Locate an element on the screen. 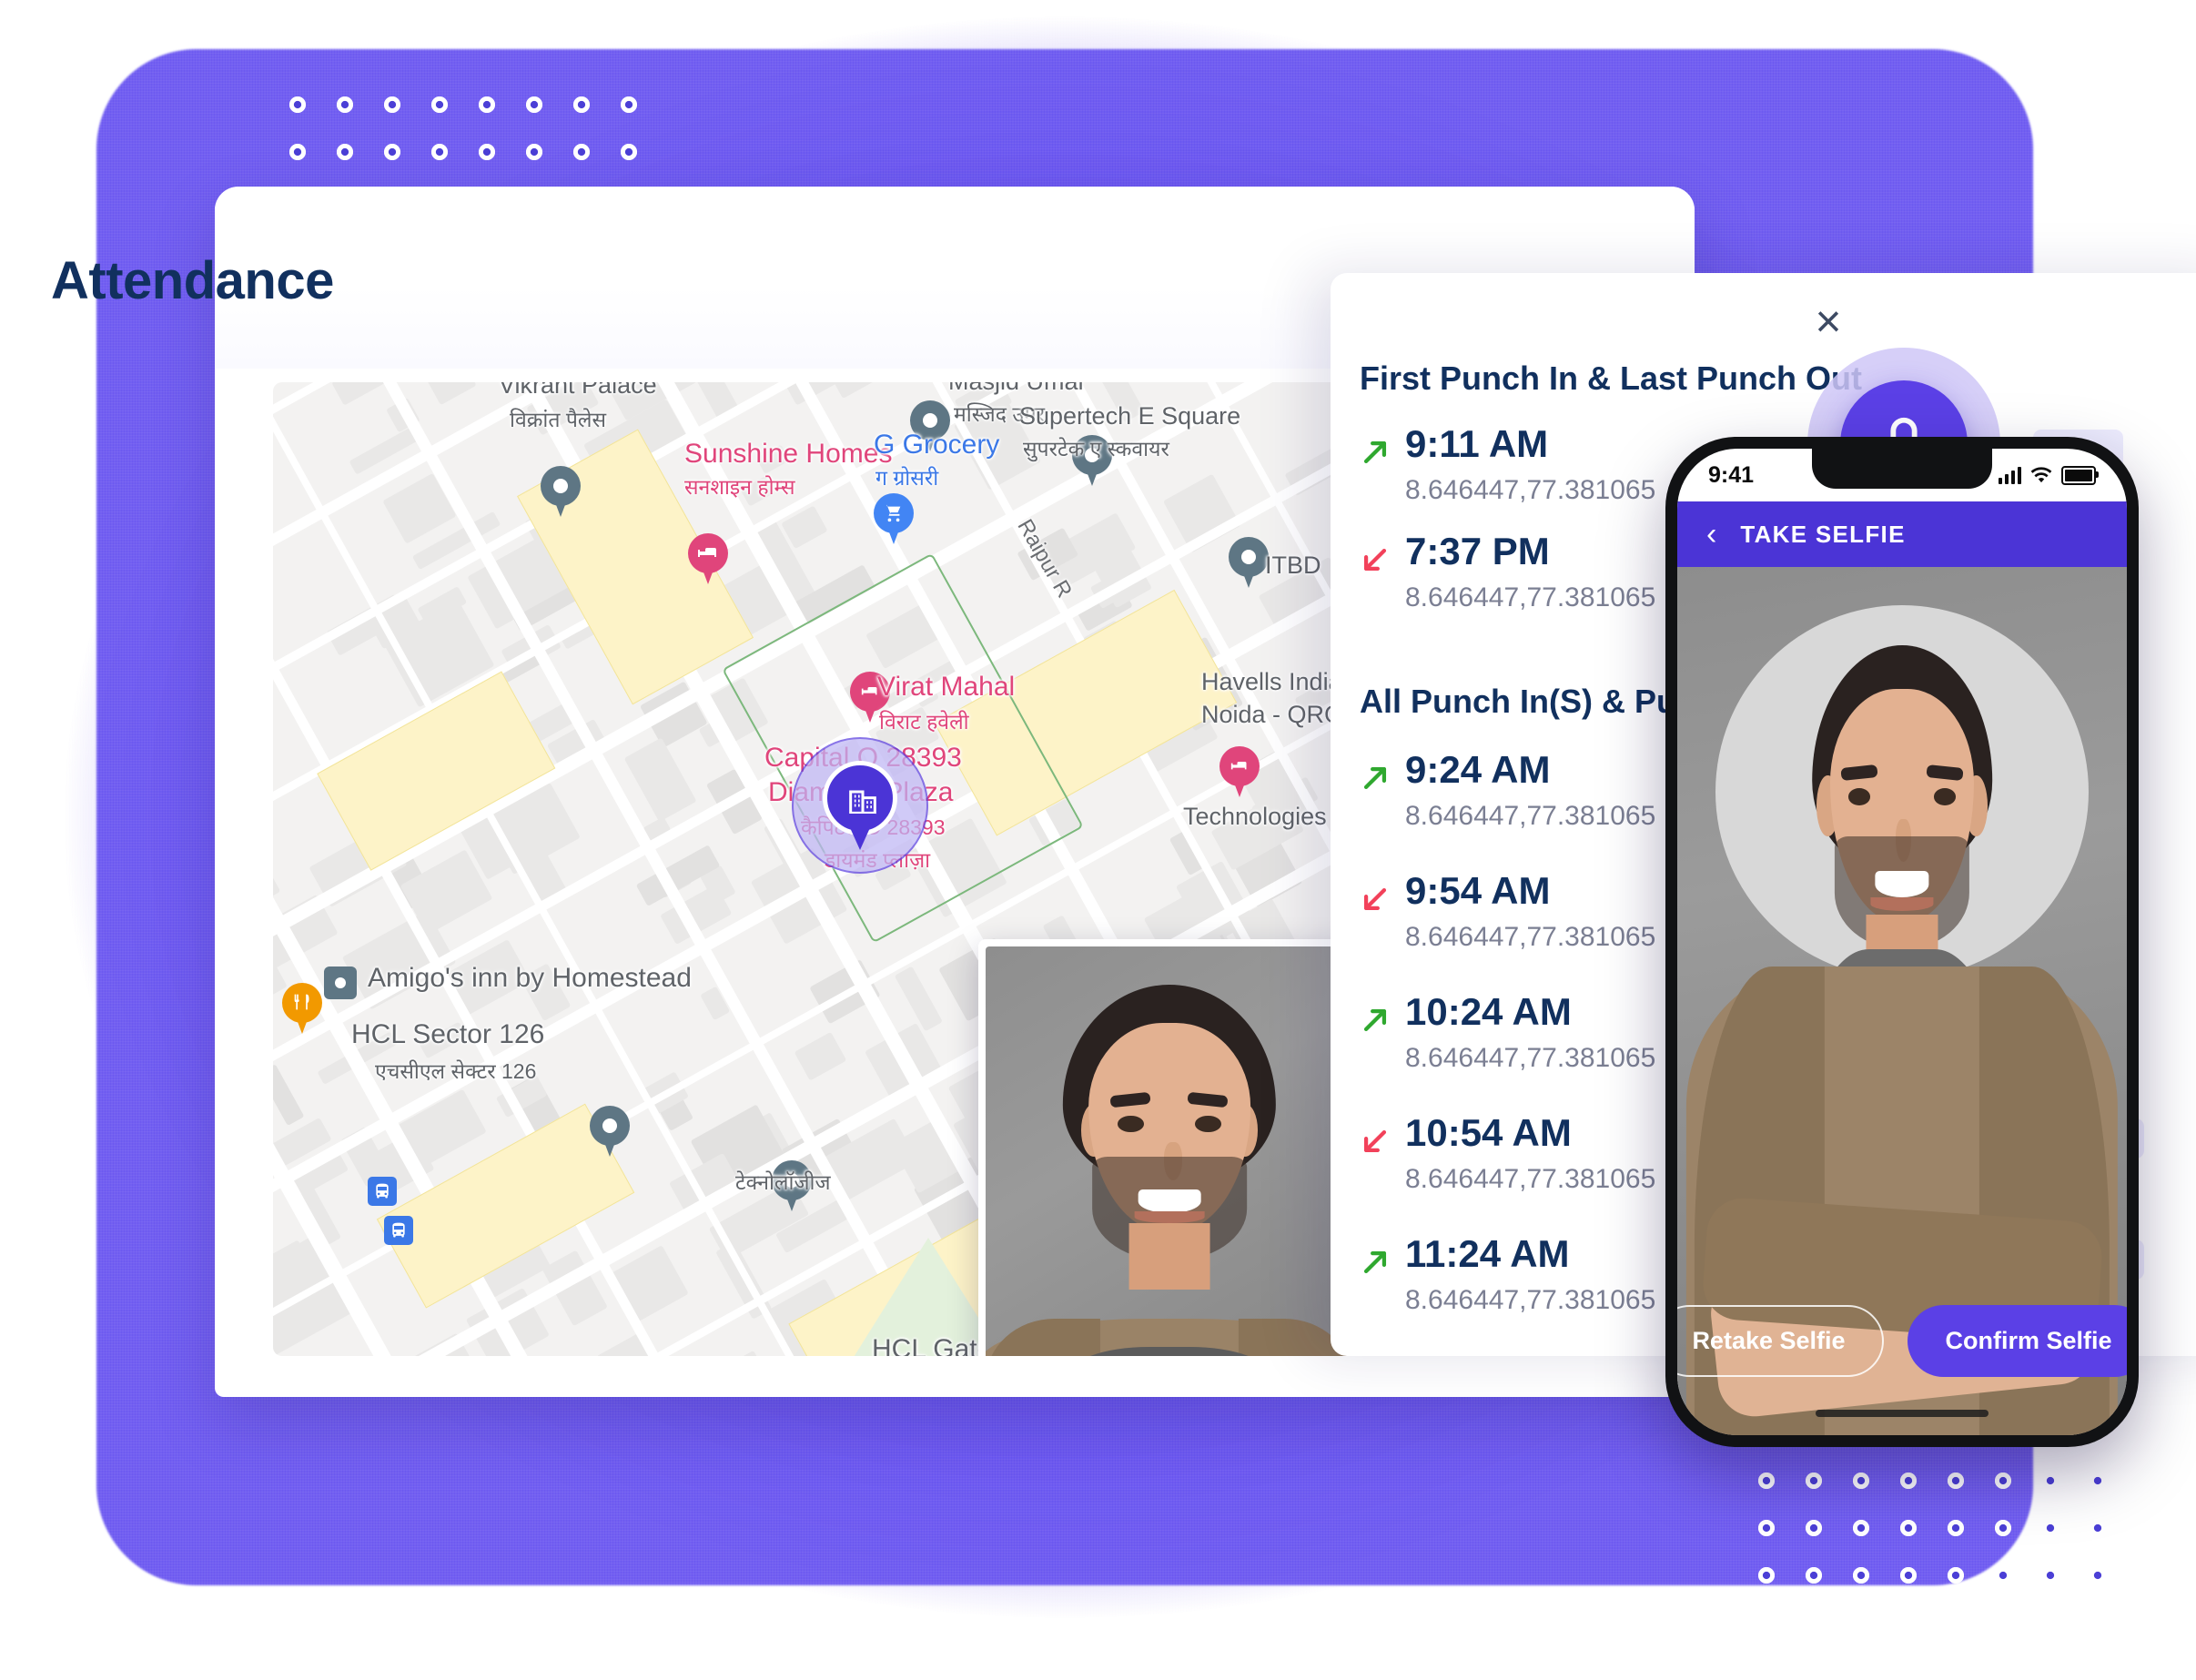 Image resolution: width=2196 pixels, height=1680 pixels. phone-notch is located at coordinates (1902, 469).